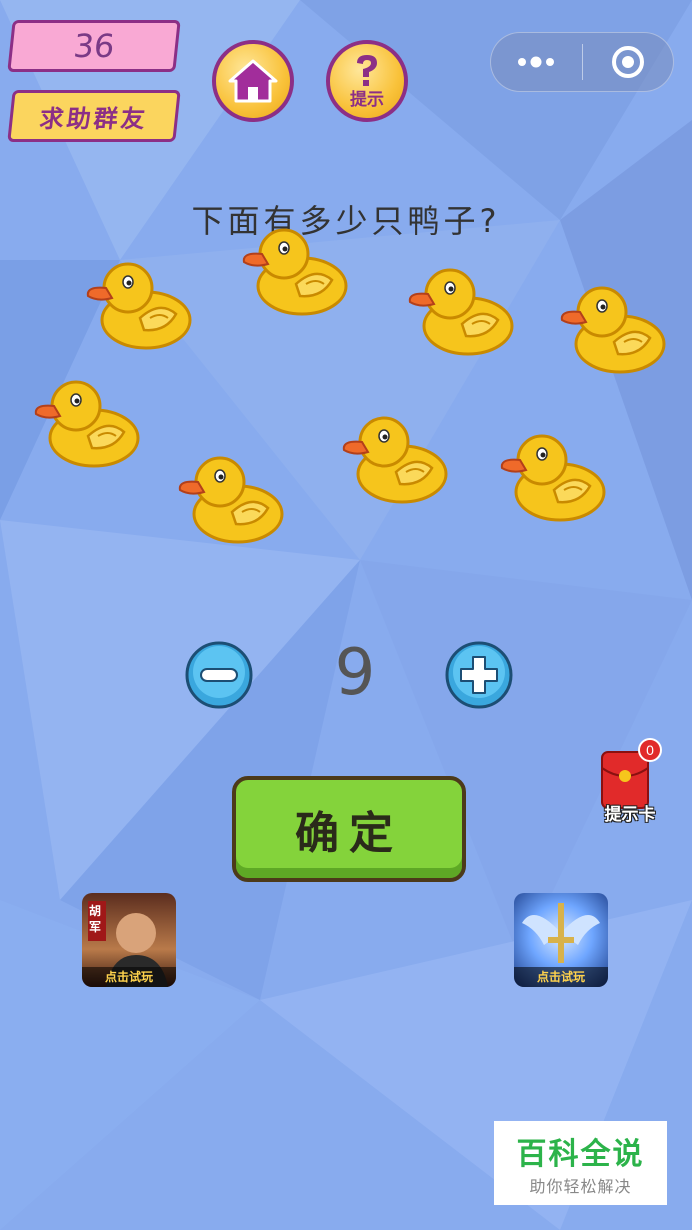  I want to click on ad-logo-text: 胡军, so click(95, 919).